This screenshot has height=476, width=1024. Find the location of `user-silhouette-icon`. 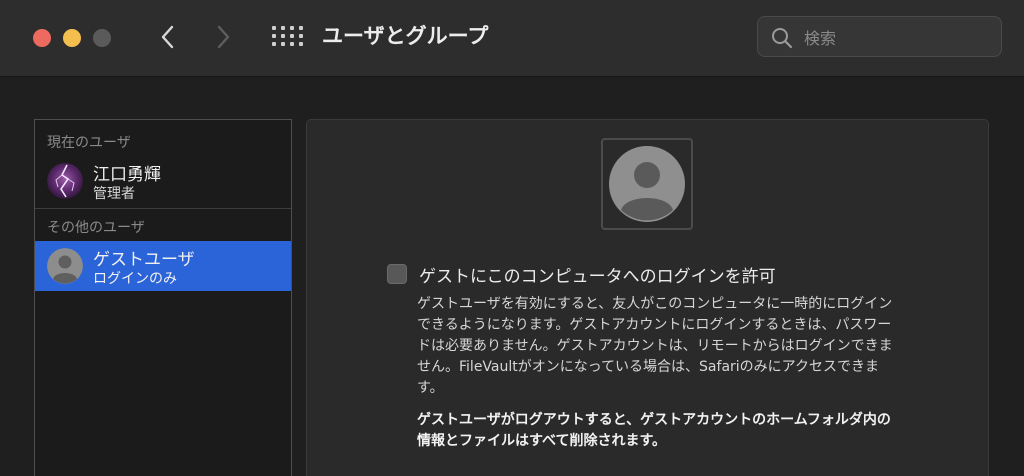

user-silhouette-icon is located at coordinates (647, 184).